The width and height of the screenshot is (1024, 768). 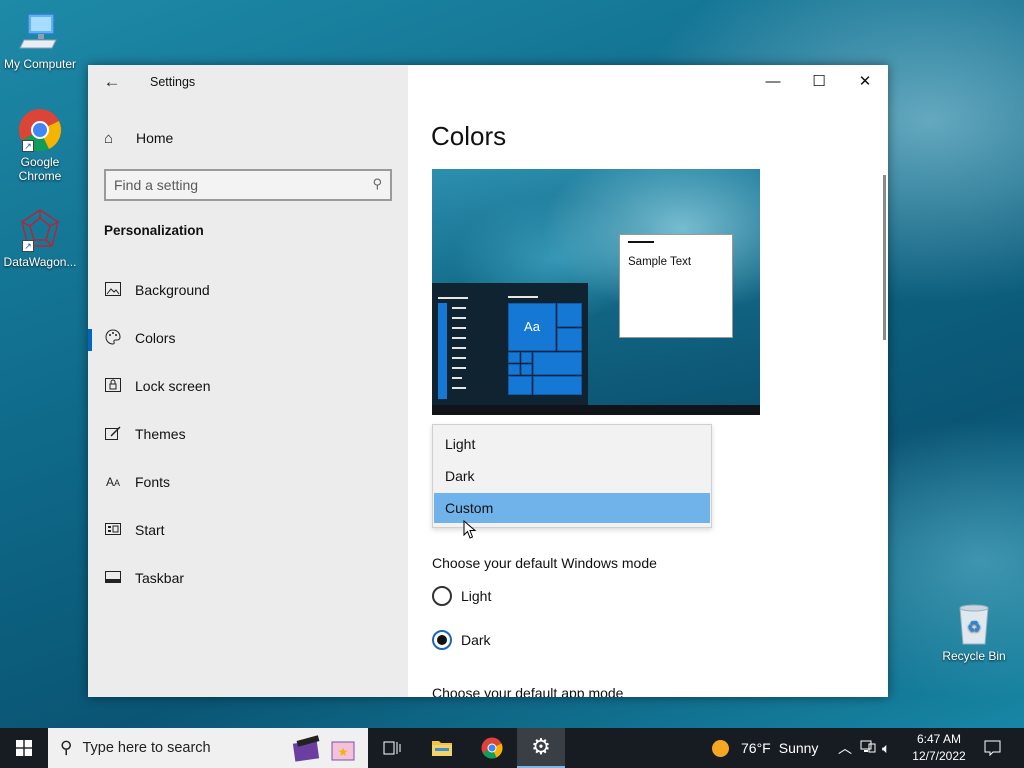 What do you see at coordinates (40, 130) in the screenshot?
I see `chrome-icon: ↗` at bounding box center [40, 130].